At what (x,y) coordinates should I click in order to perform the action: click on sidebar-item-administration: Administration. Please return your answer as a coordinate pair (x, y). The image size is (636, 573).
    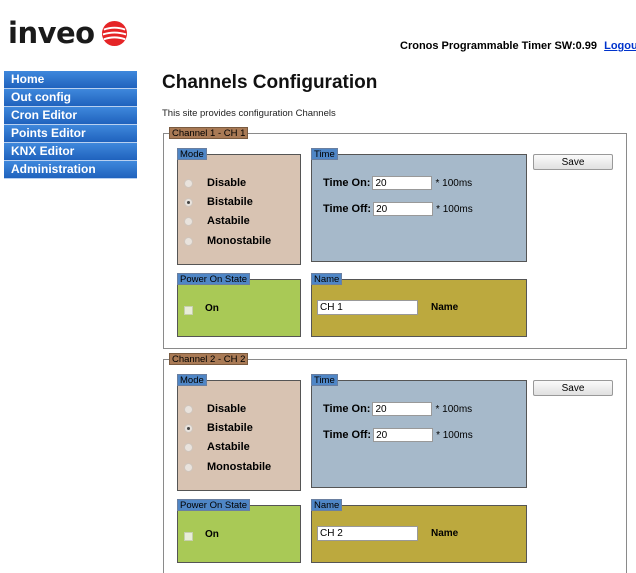
    Looking at the image, I should click on (70, 170).